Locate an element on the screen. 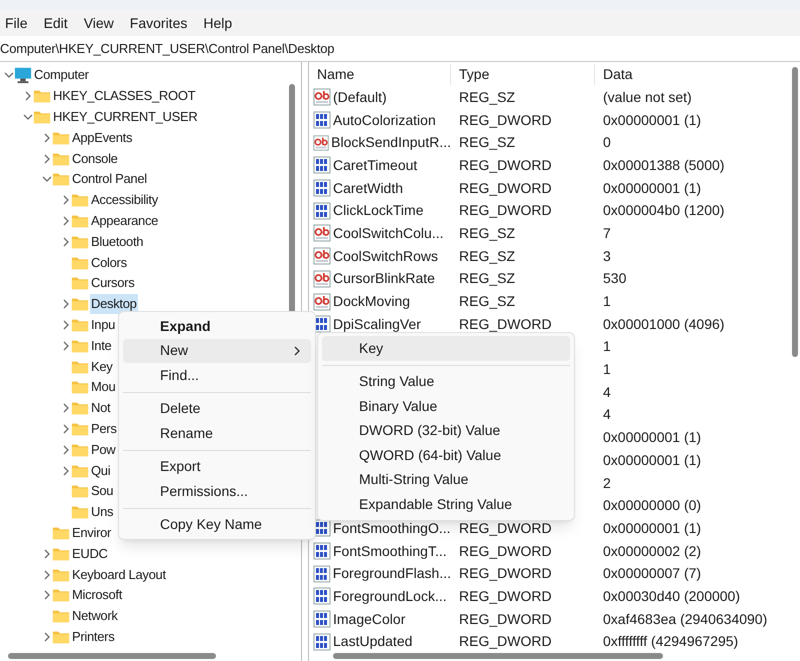  table-cell-text: CoolSwitchRows is located at coordinates (385, 256).